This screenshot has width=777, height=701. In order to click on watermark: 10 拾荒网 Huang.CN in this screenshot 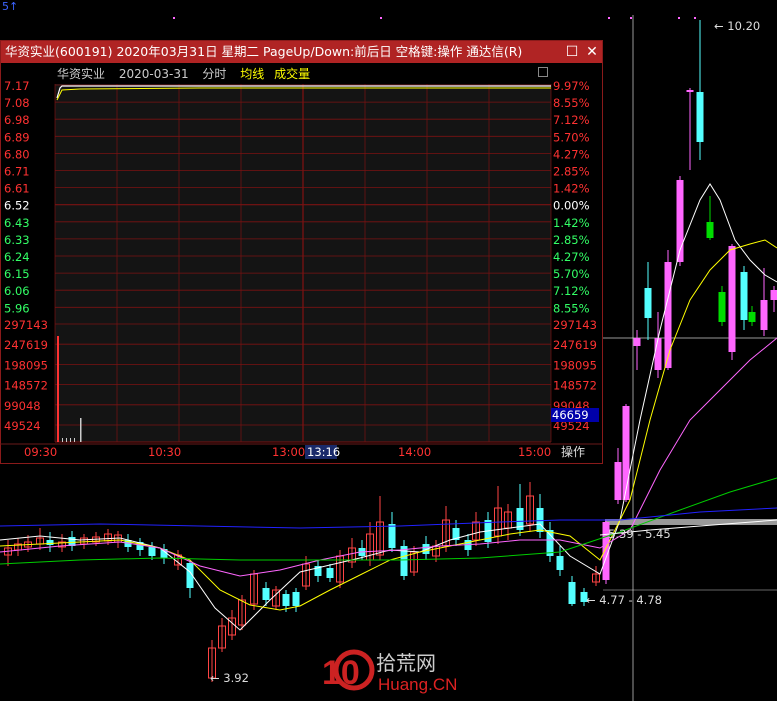, I will do `click(388, 674)`.